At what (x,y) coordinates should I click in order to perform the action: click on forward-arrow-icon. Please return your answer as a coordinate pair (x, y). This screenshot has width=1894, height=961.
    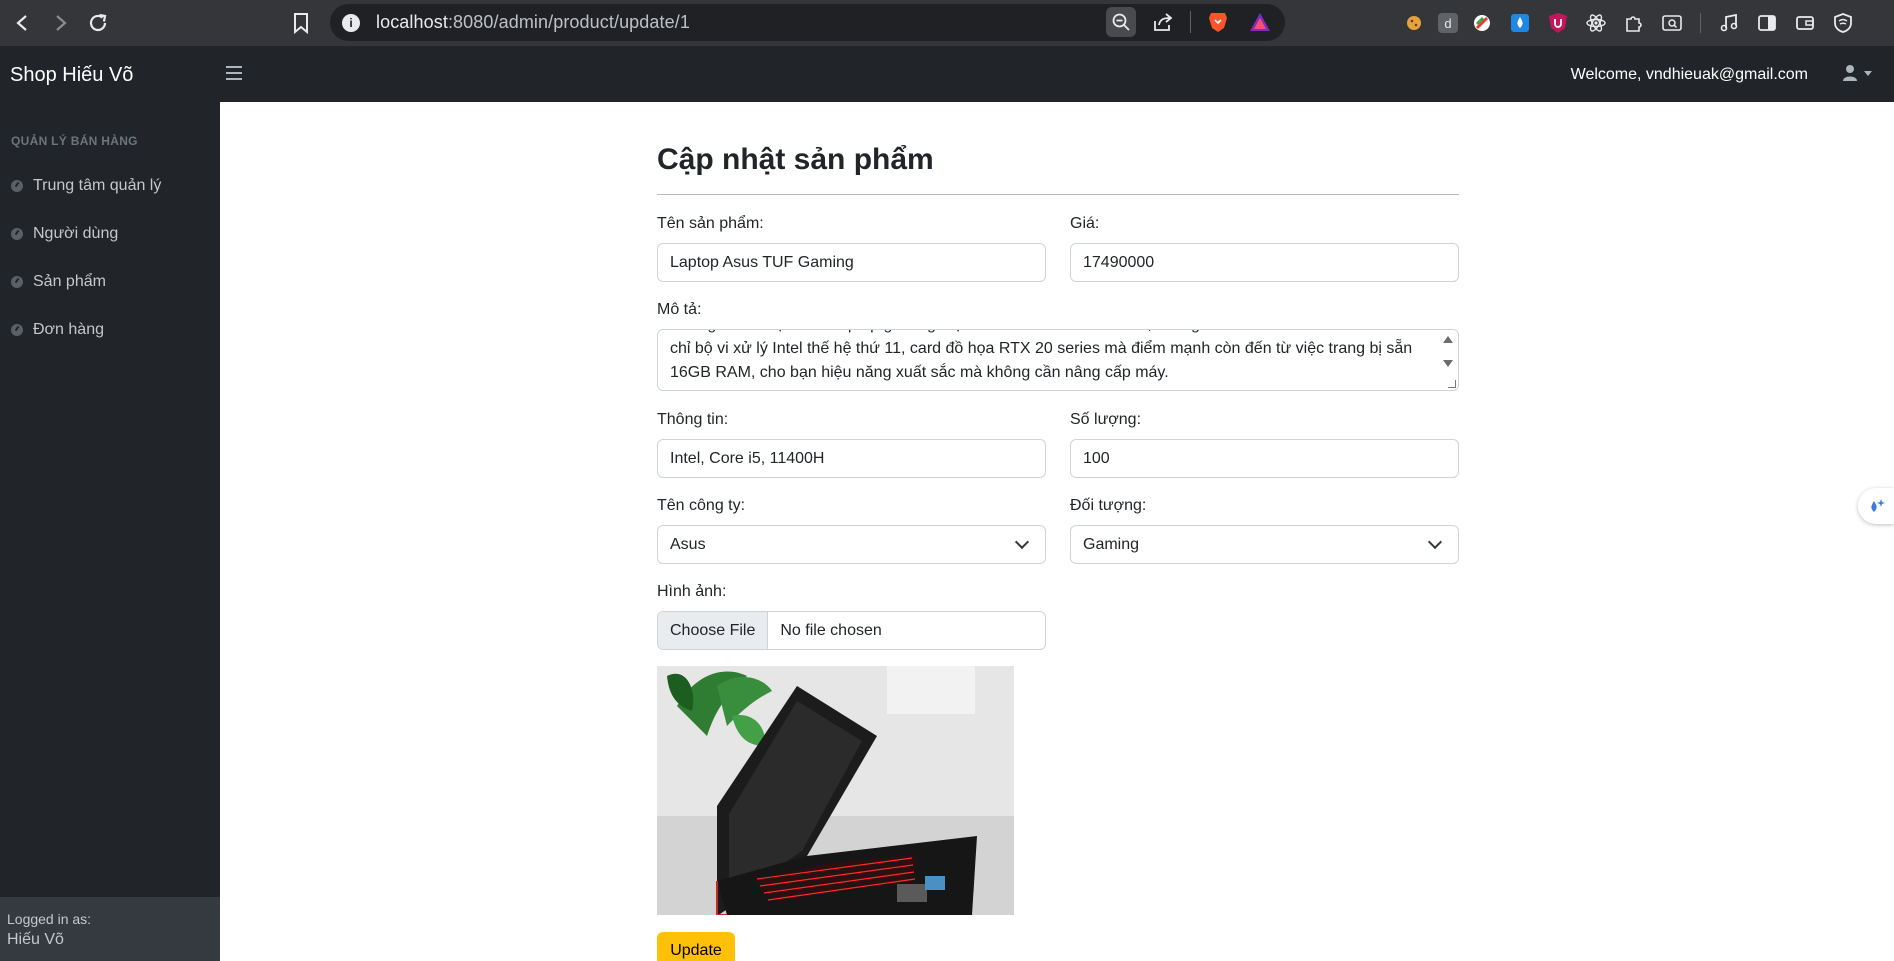
    Looking at the image, I should click on (61, 23).